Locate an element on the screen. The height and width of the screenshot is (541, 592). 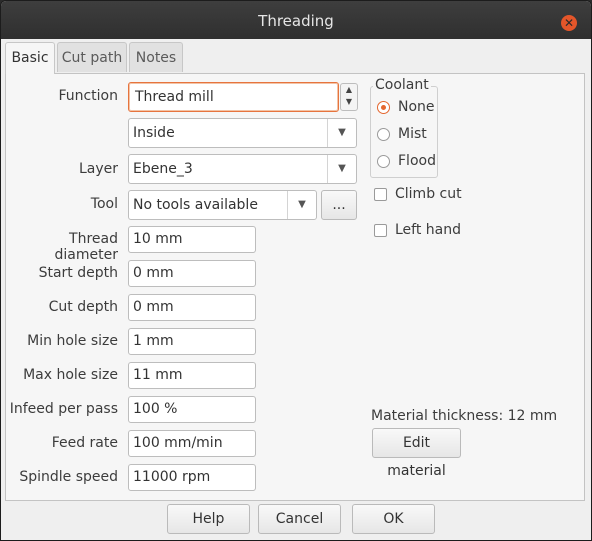
start-depth-field: 0 mm is located at coordinates (192, 273).